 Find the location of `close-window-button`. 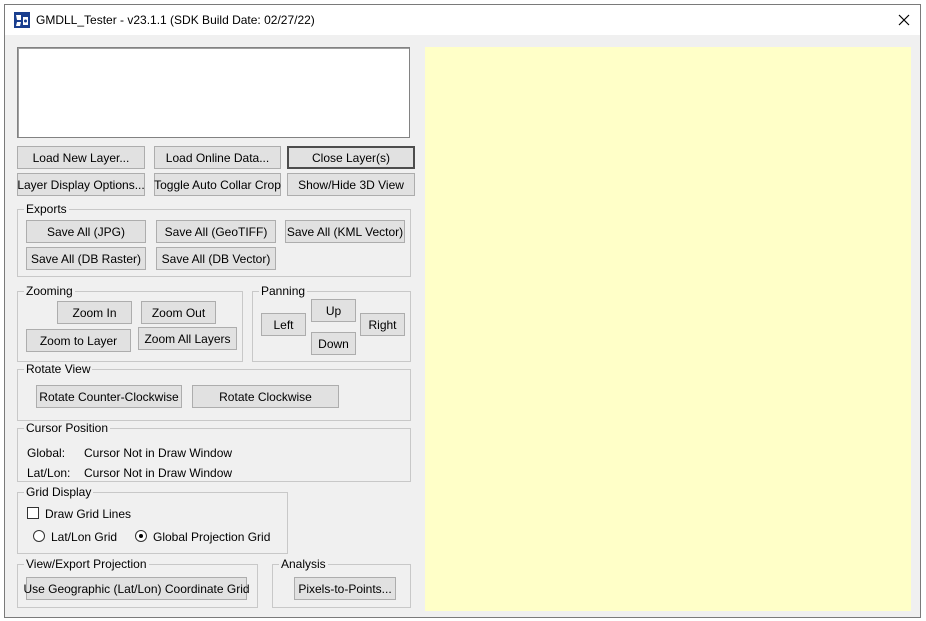

close-window-button is located at coordinates (904, 20).